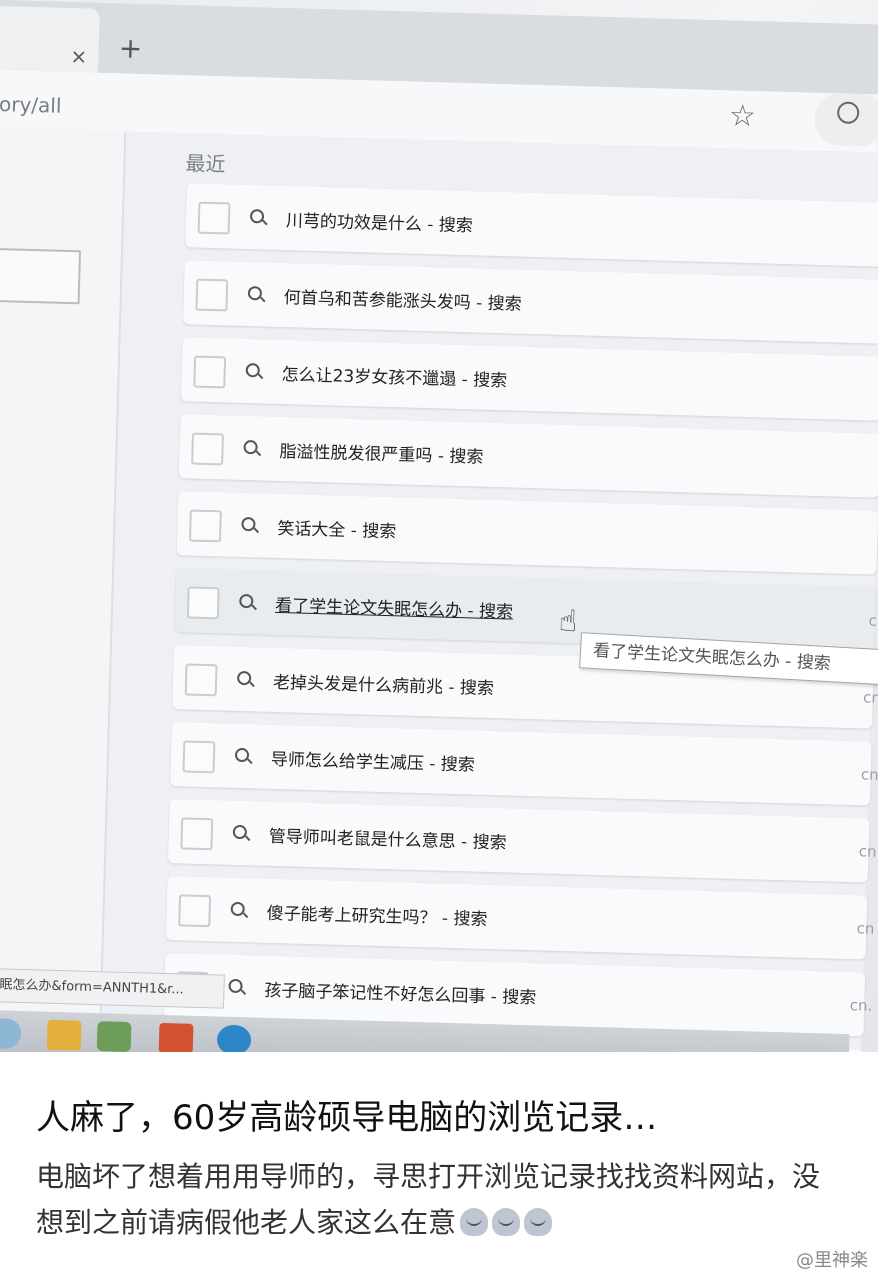 The height and width of the screenshot is (1280, 878). I want to click on cloud-app-icon, so click(11, 1033).